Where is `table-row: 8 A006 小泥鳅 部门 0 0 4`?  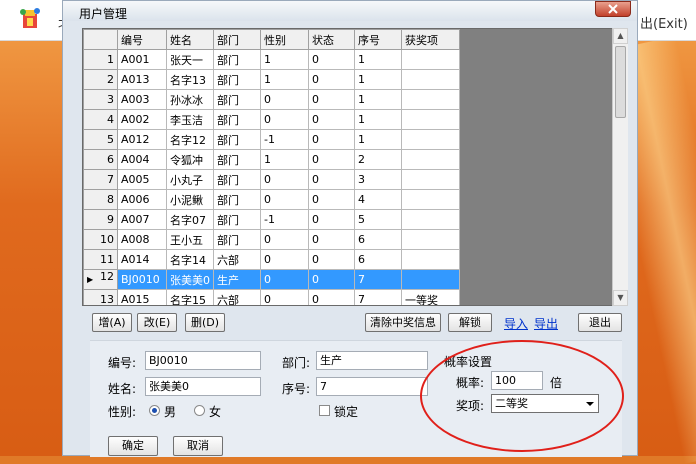
table-row: 8 A006 小泥鳅 部门 0 0 4 is located at coordinates (271, 199).